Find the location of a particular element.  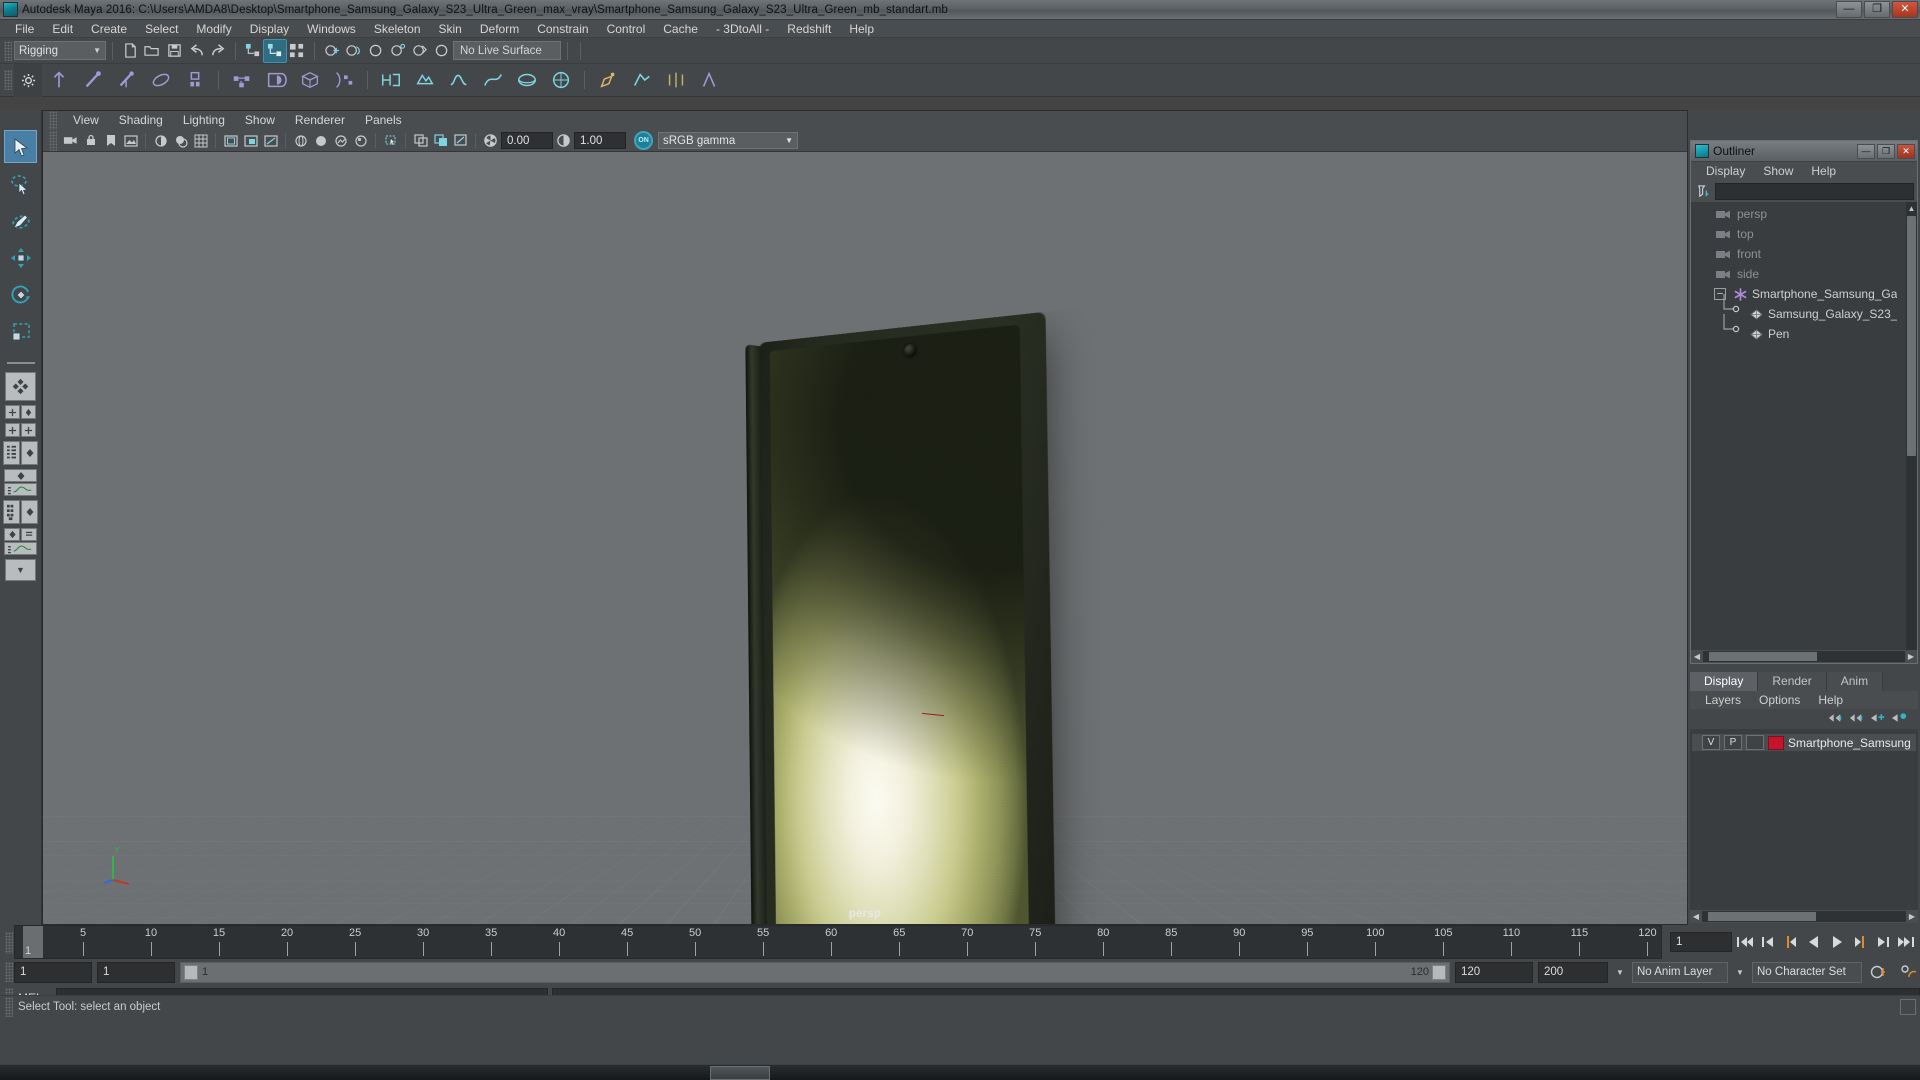

snap-to-point-icon is located at coordinates (376, 51).